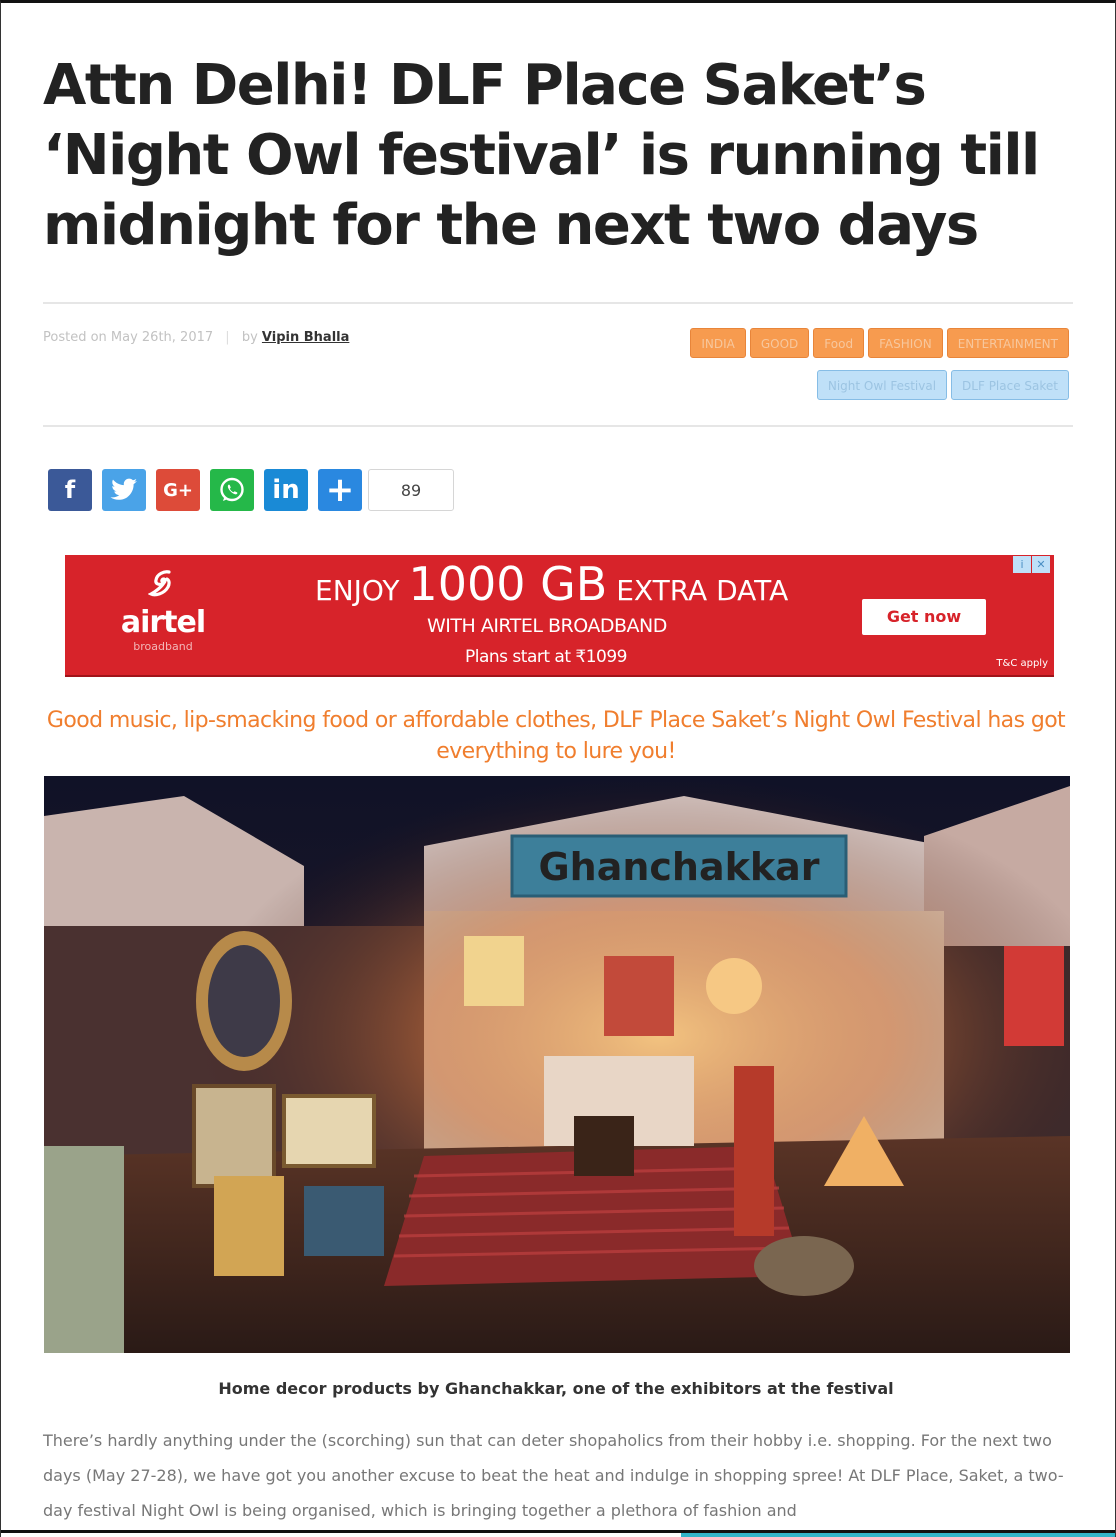 This screenshot has height=1537, width=1116. Describe the element at coordinates (1022, 663) in the screenshot. I see `ad-terms: T&C apply` at that location.